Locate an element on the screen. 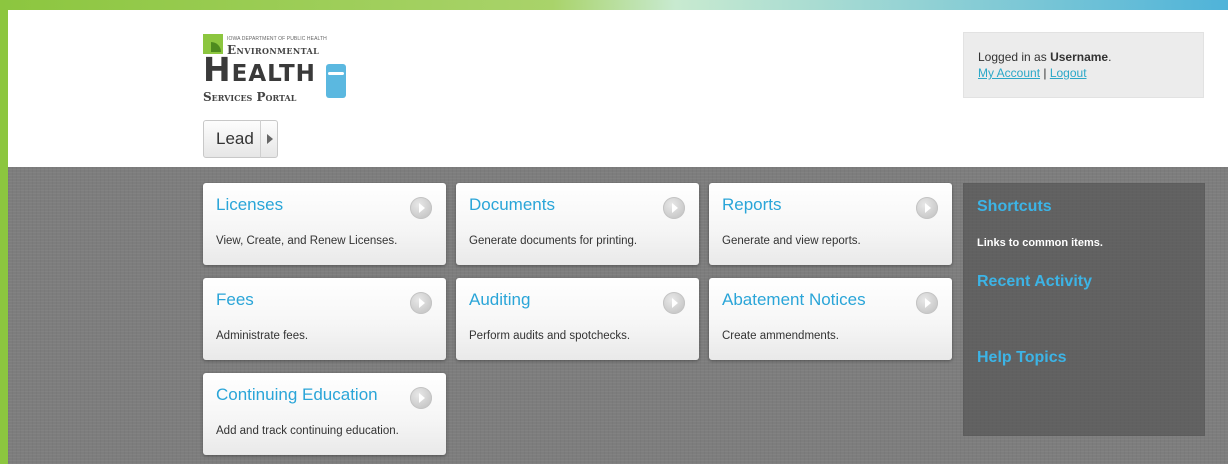  tile-description: Generate documents for printing. is located at coordinates (553, 241).